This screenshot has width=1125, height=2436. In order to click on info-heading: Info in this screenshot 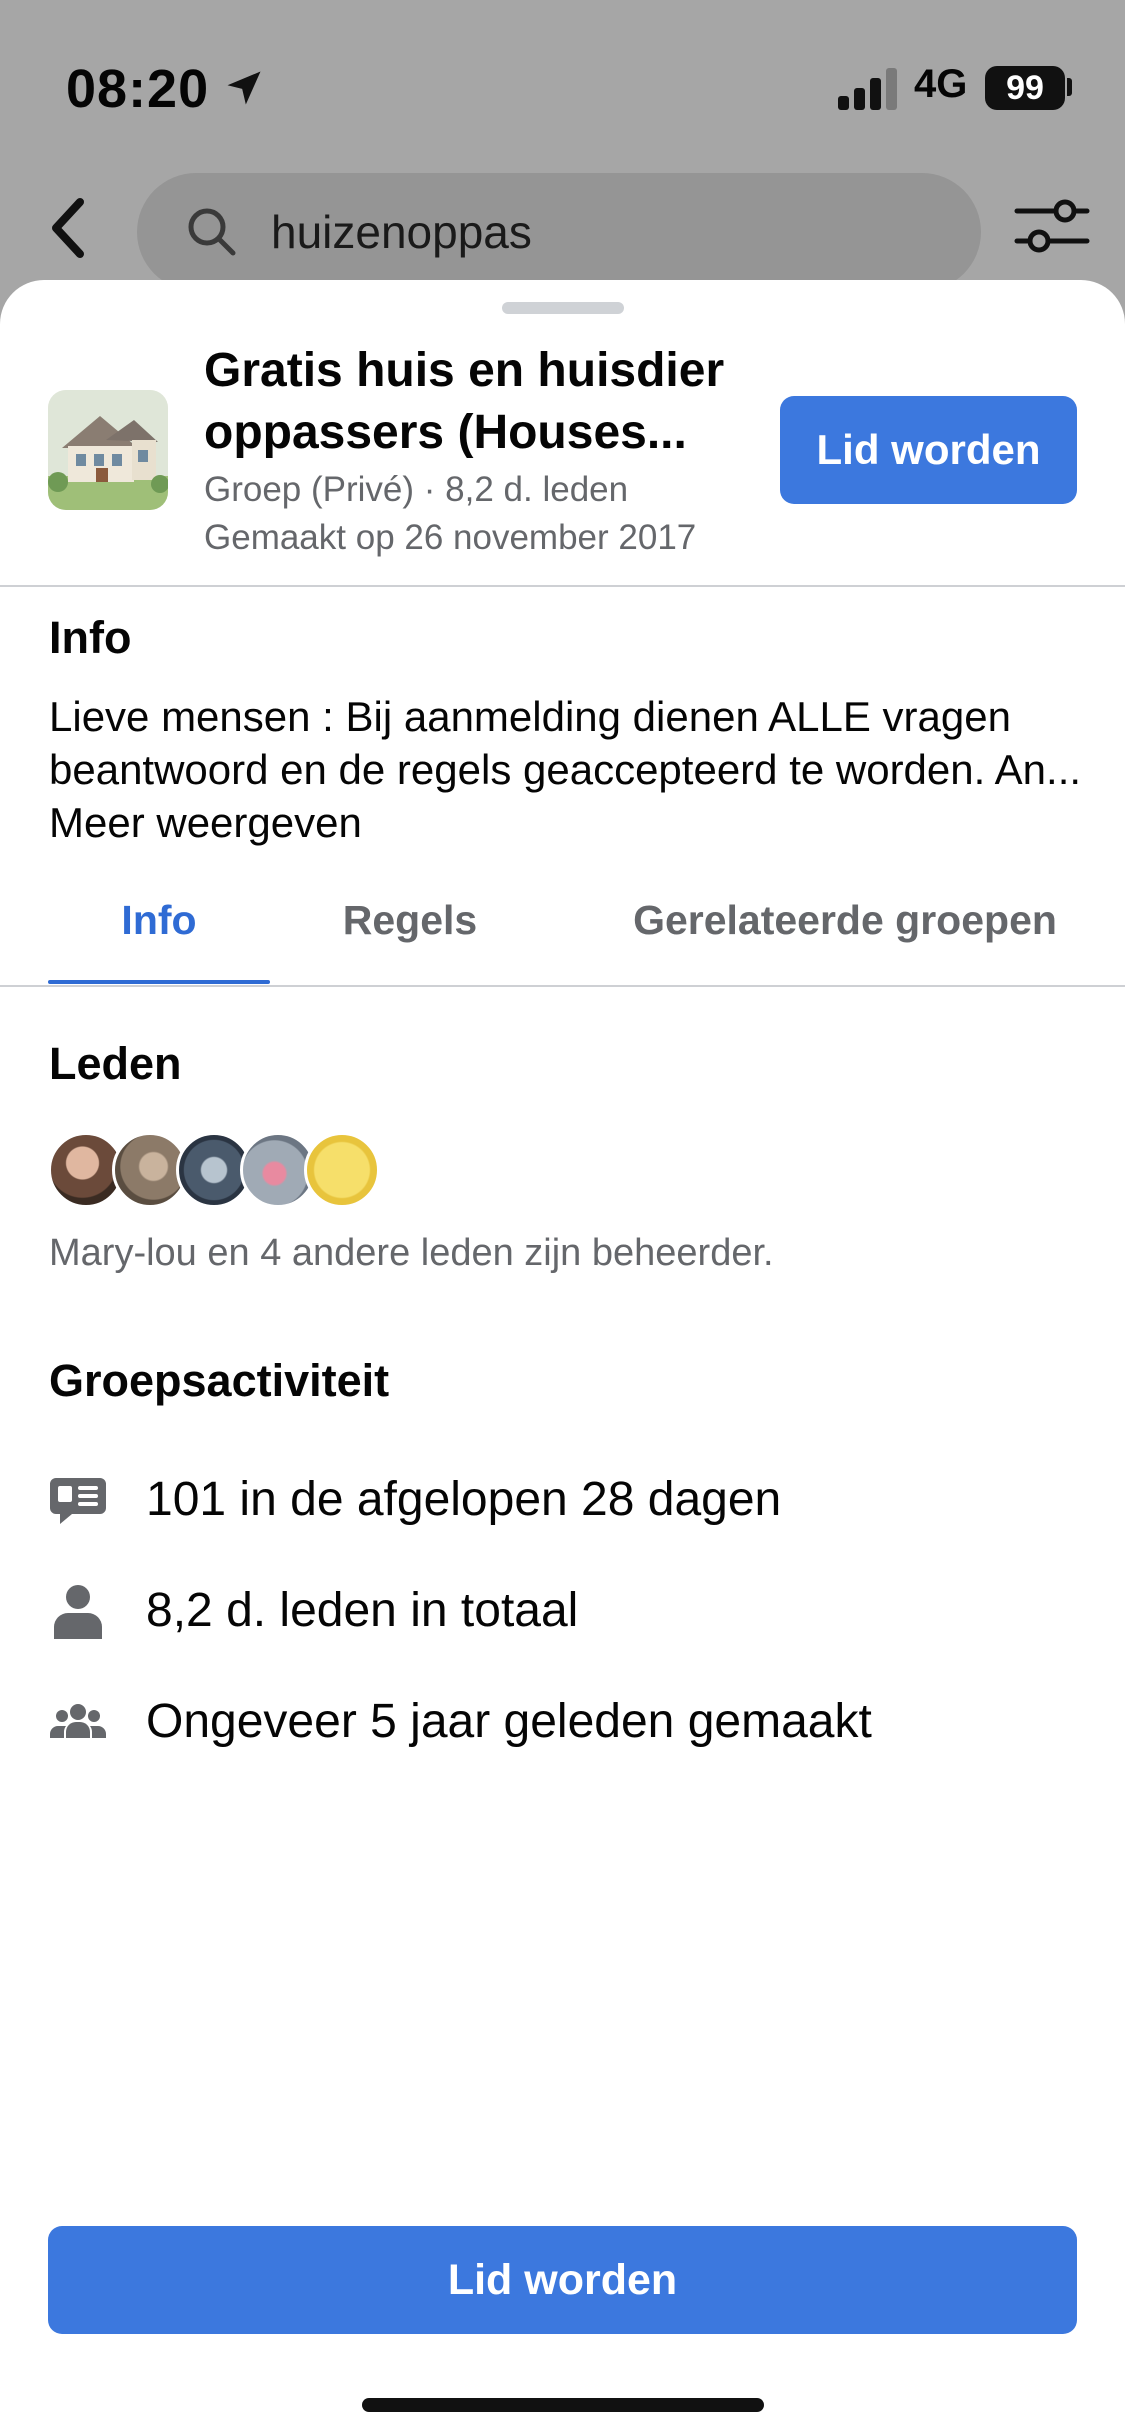, I will do `click(90, 637)`.